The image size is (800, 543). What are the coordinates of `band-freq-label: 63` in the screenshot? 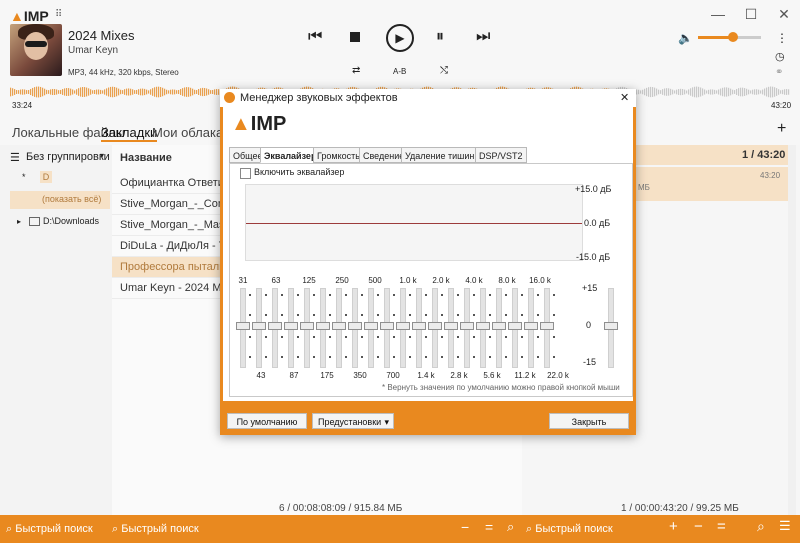 It's located at (276, 280).